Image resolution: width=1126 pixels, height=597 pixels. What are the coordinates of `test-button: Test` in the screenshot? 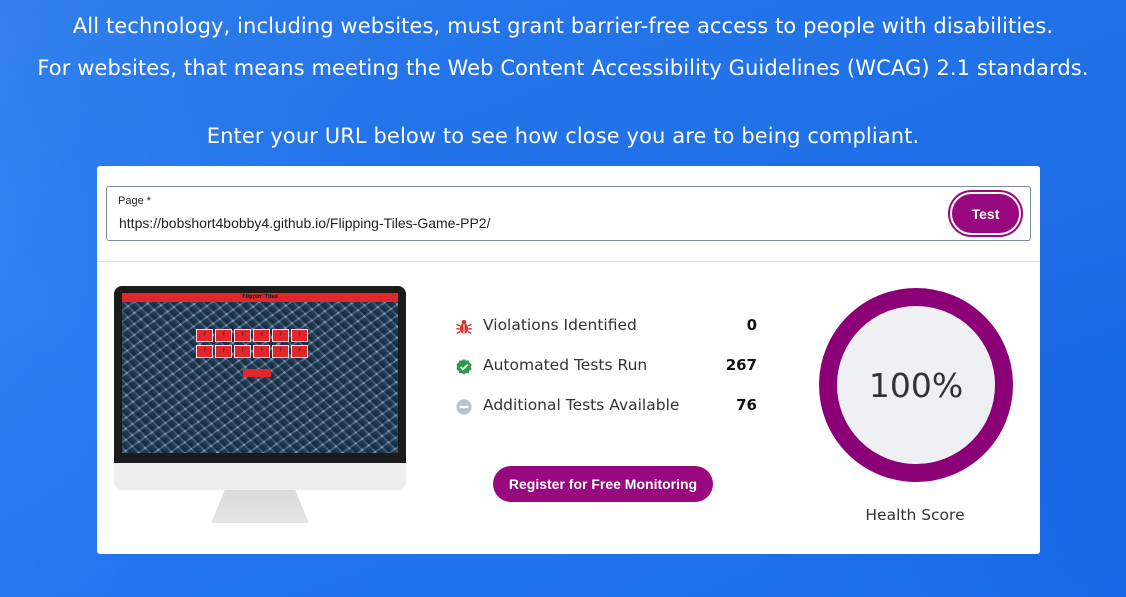 It's located at (985, 213).